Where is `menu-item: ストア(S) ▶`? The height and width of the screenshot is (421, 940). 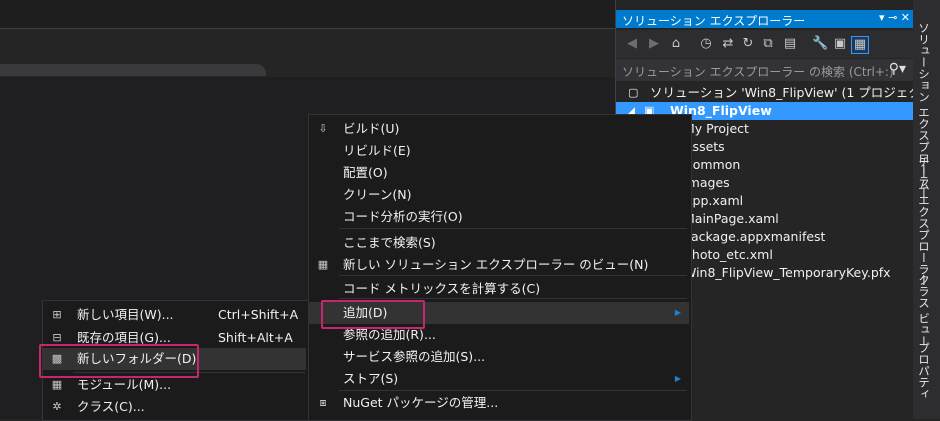 menu-item: ストア(S) ▶ is located at coordinates (499, 379).